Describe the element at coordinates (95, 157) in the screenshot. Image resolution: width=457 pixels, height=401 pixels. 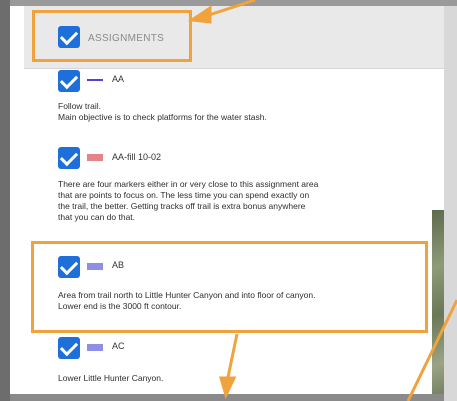
I see `item-aa-fill-swatch` at that location.